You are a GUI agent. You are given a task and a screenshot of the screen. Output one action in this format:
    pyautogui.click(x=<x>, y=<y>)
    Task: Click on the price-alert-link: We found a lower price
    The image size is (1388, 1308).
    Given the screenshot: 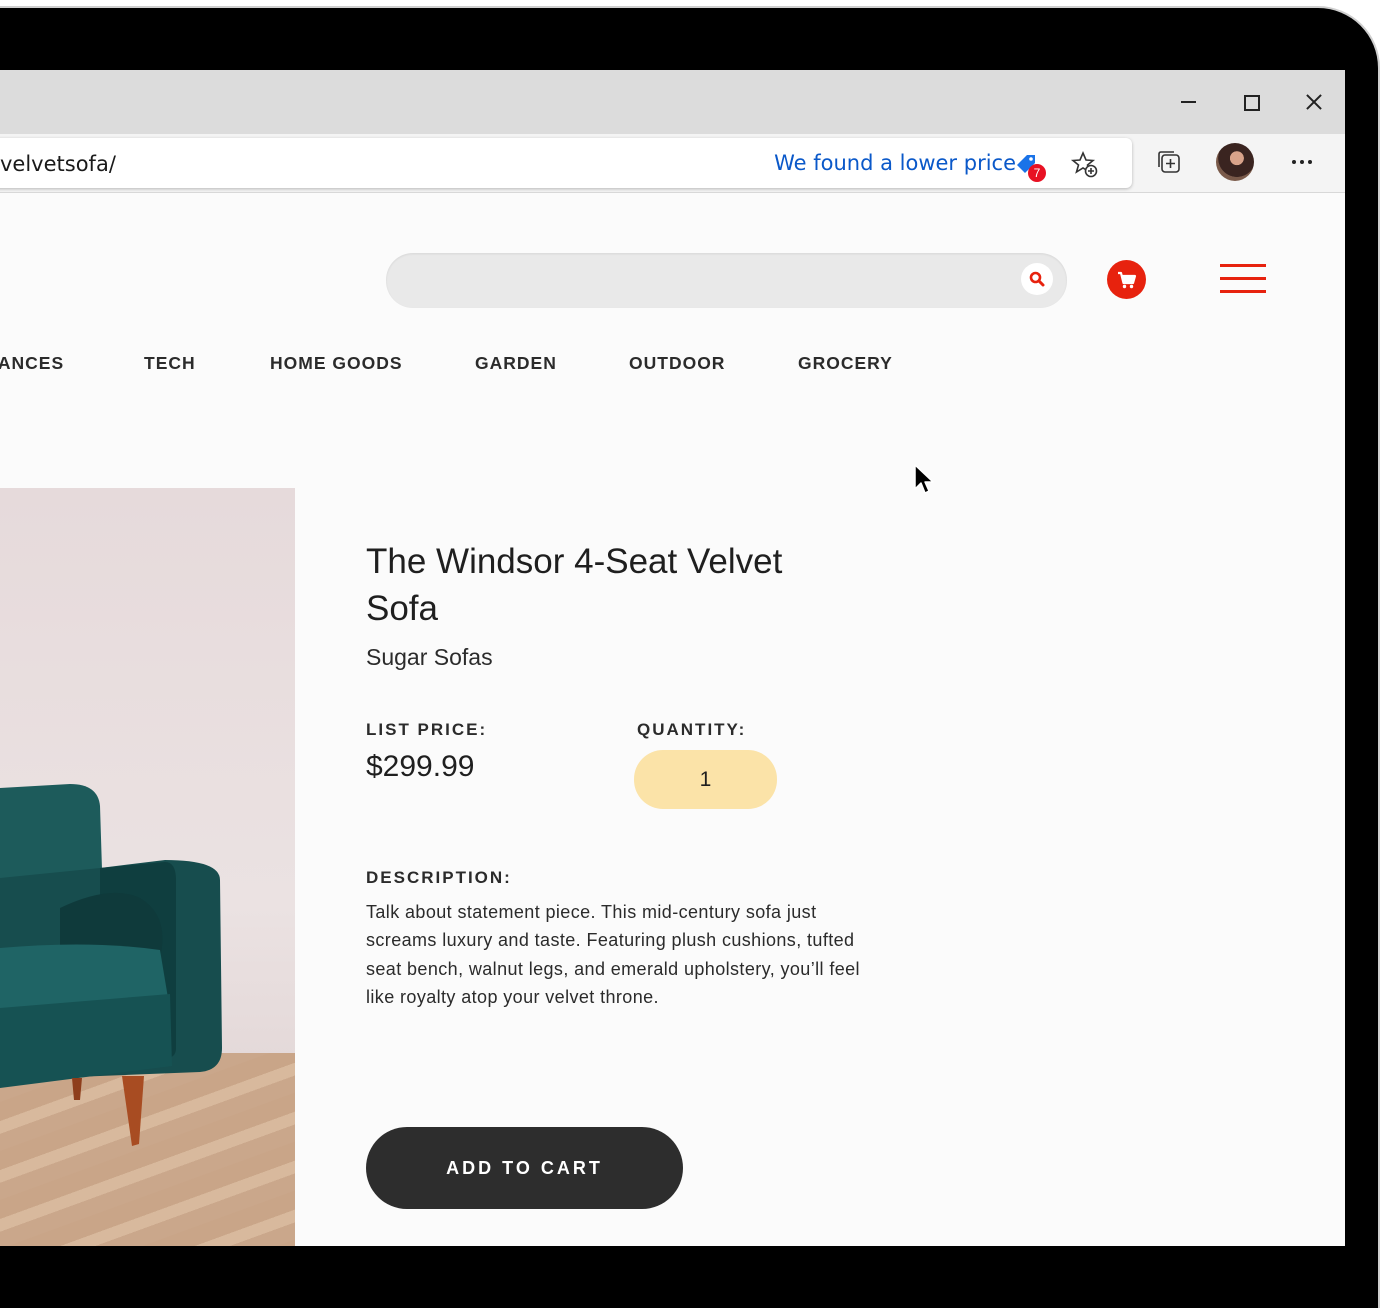 What is the action you would take?
    pyautogui.click(x=895, y=163)
    